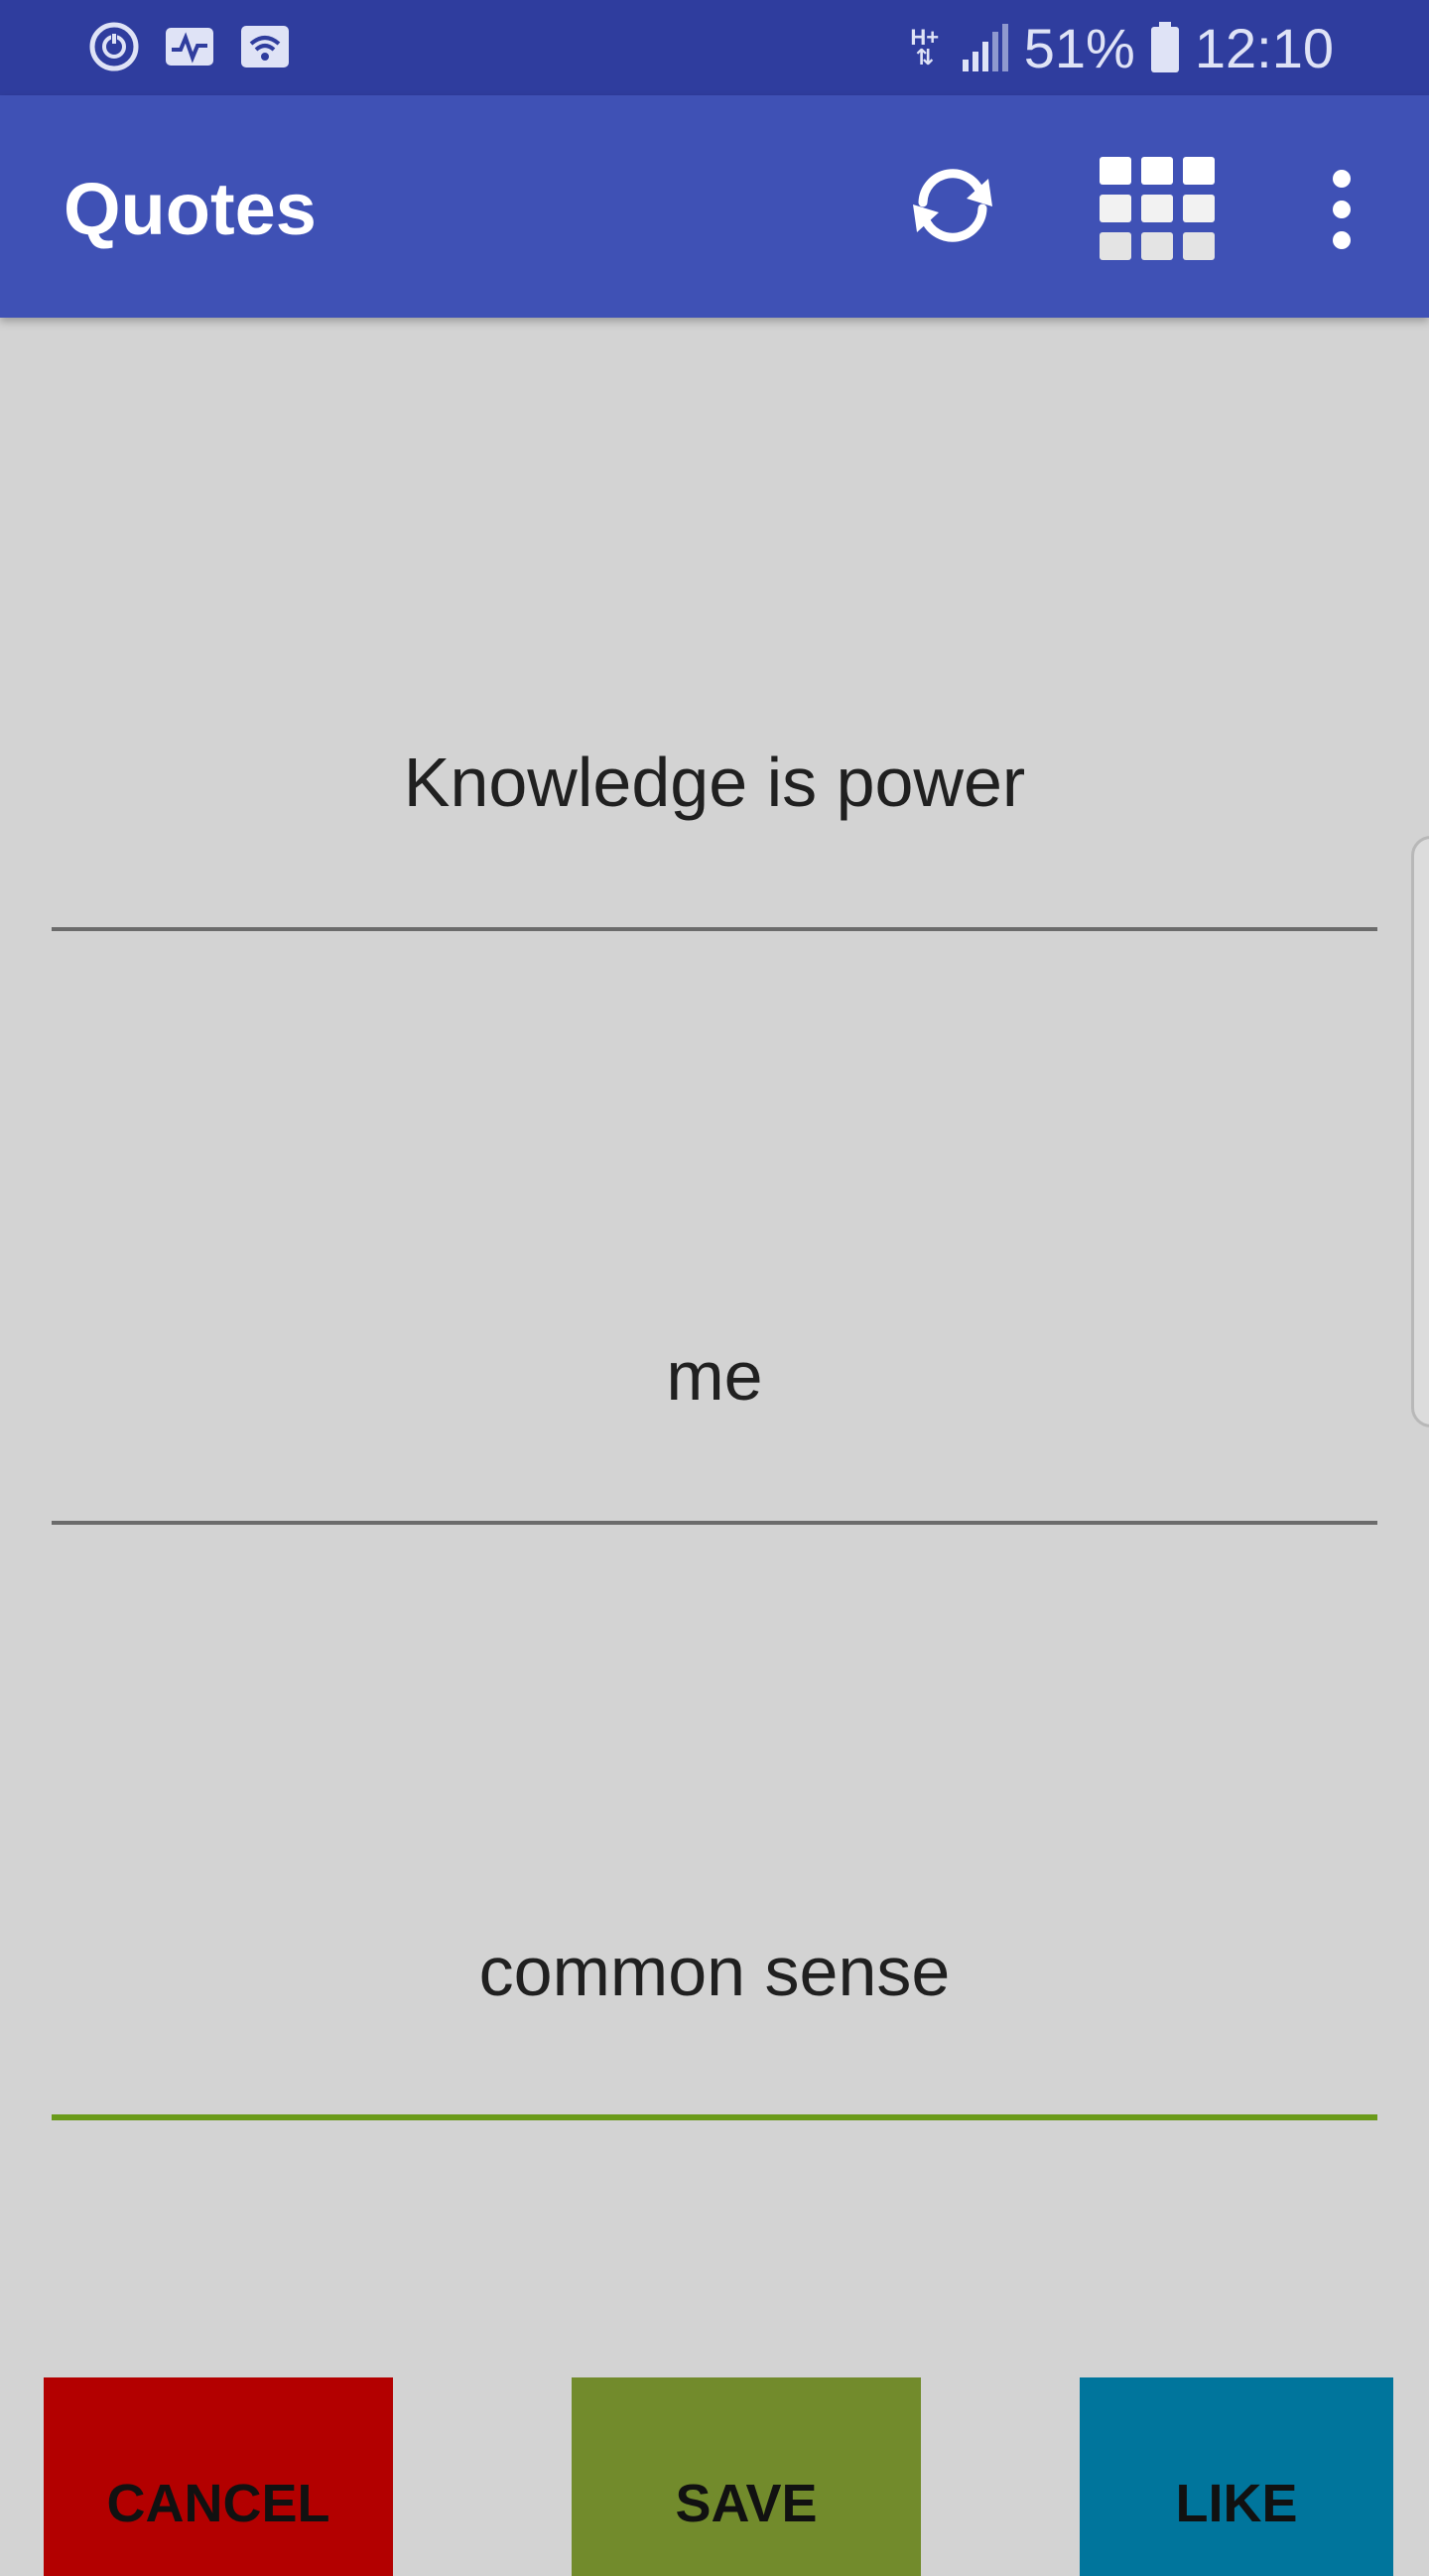 This screenshot has width=1429, height=2576. Describe the element at coordinates (952, 204) in the screenshot. I see `refresh-icon` at that location.